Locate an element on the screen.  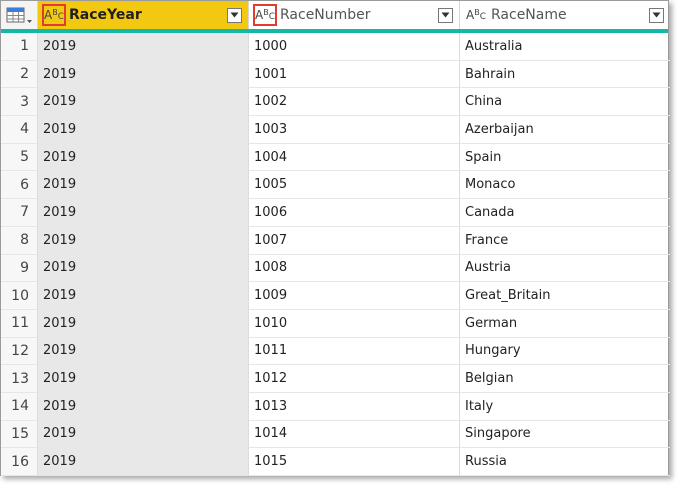
cell-racenumber: 1011 is located at coordinates (354, 351).